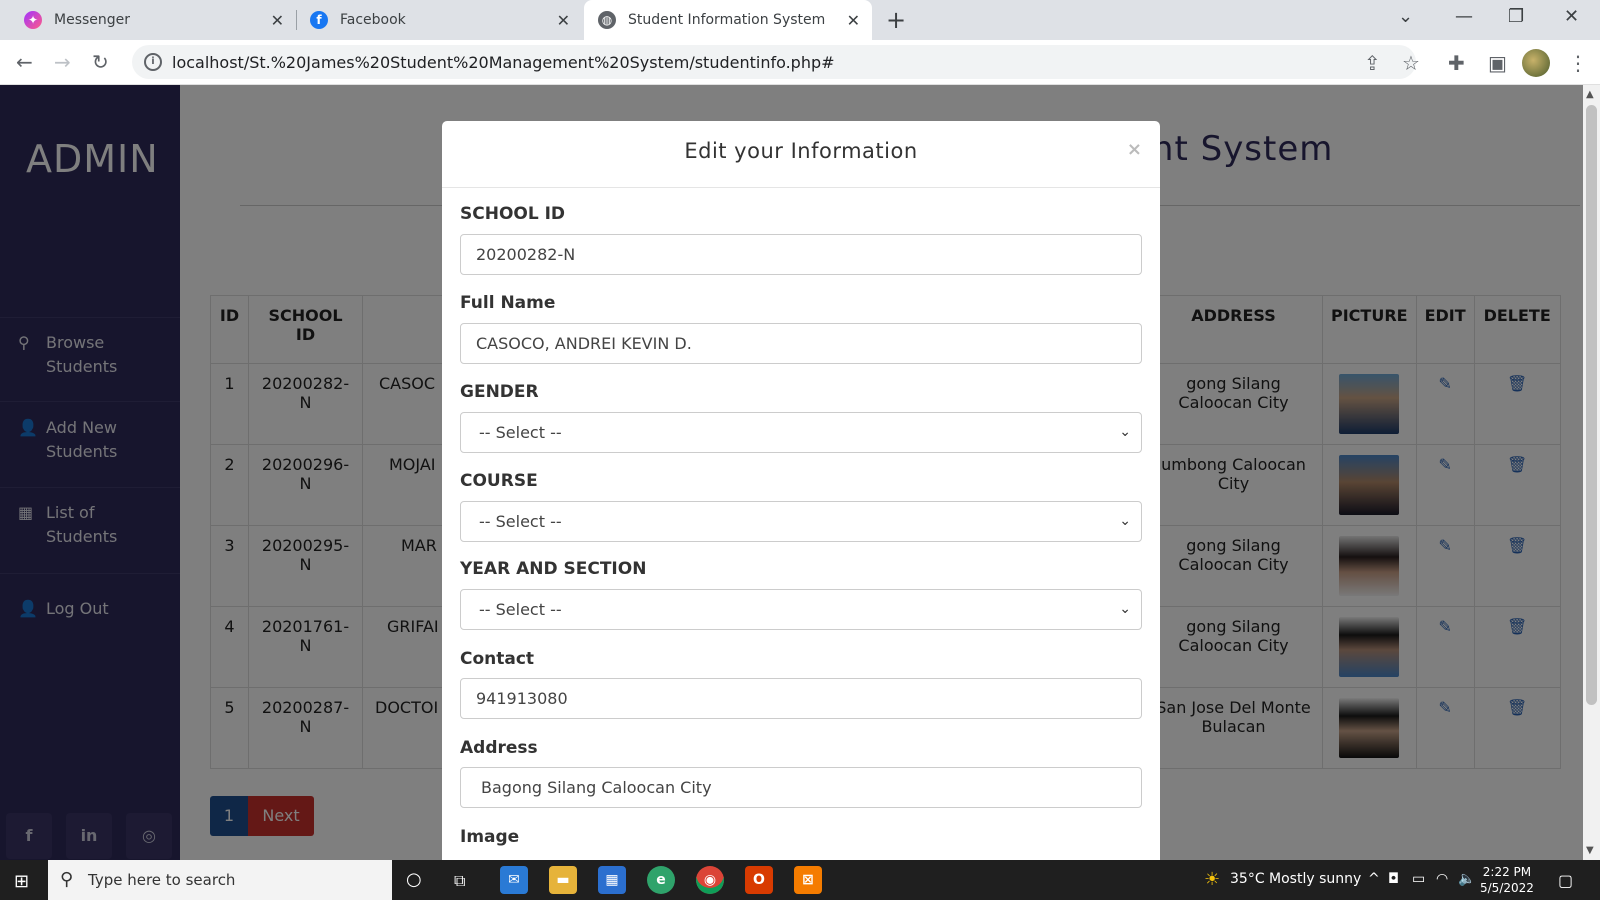  I want to click on modal-title: Edit your Information, so click(801, 151).